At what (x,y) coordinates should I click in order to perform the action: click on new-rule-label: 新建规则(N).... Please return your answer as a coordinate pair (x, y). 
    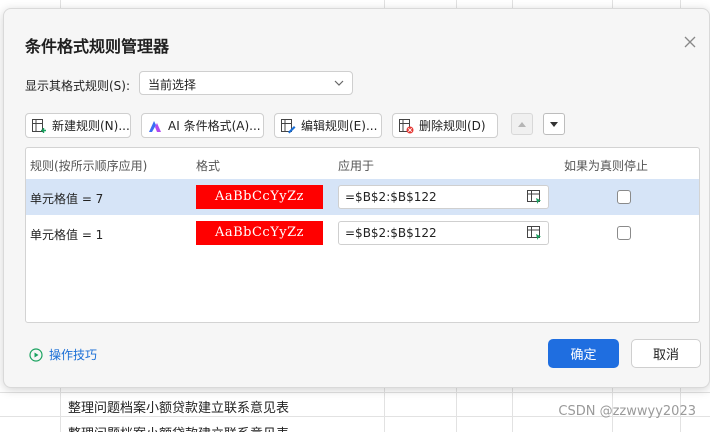
    Looking at the image, I should click on (91, 126).